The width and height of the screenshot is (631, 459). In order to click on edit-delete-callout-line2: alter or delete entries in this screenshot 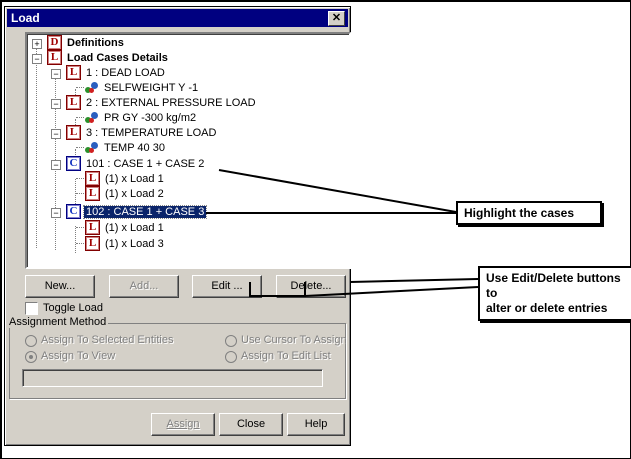, I will do `click(547, 308)`.